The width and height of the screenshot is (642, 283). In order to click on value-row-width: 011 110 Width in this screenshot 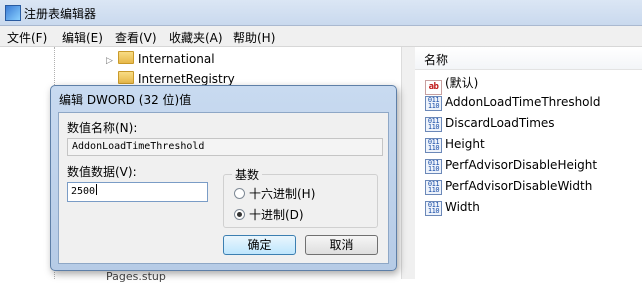, I will do `click(452, 210)`.